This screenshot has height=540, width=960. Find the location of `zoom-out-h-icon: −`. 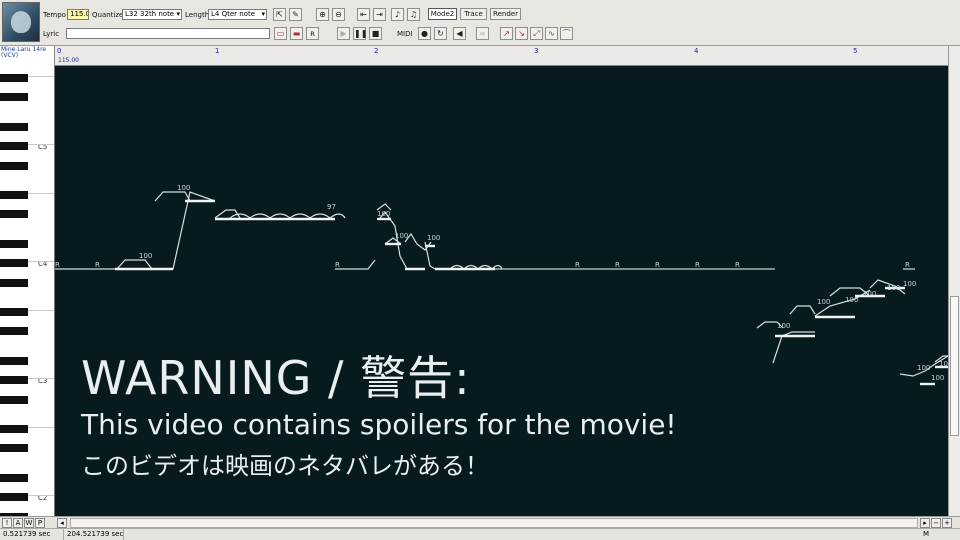

zoom-out-h-icon: − is located at coordinates (936, 523).